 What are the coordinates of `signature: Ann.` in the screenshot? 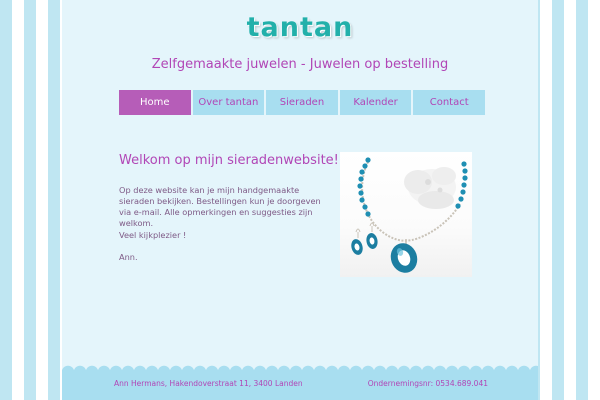 It's located at (128, 257).